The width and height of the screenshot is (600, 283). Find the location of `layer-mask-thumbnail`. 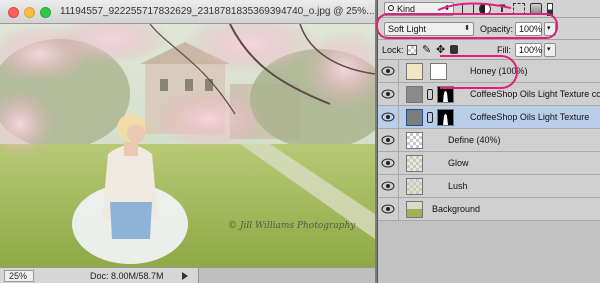

layer-mask-thumbnail is located at coordinates (445, 117).